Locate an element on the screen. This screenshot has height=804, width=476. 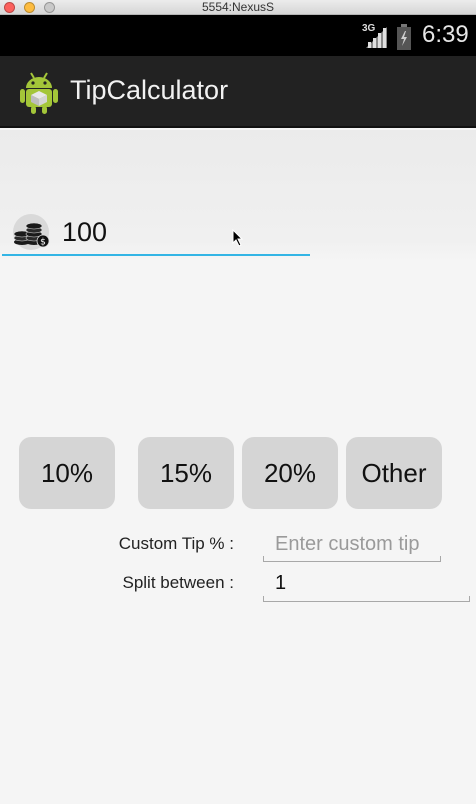
split-between-underline is located at coordinates (366, 599).